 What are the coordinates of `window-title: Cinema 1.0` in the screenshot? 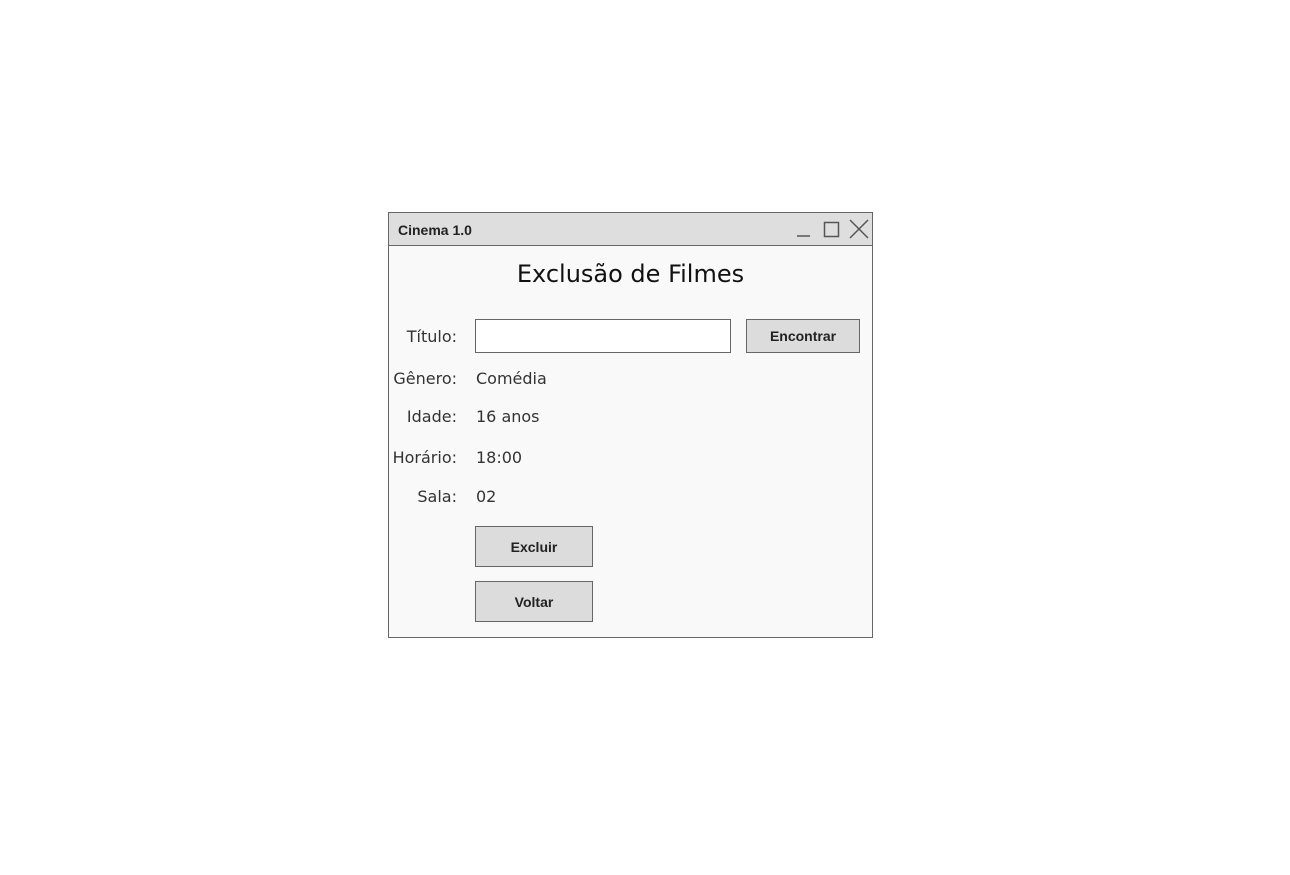 It's located at (435, 230).